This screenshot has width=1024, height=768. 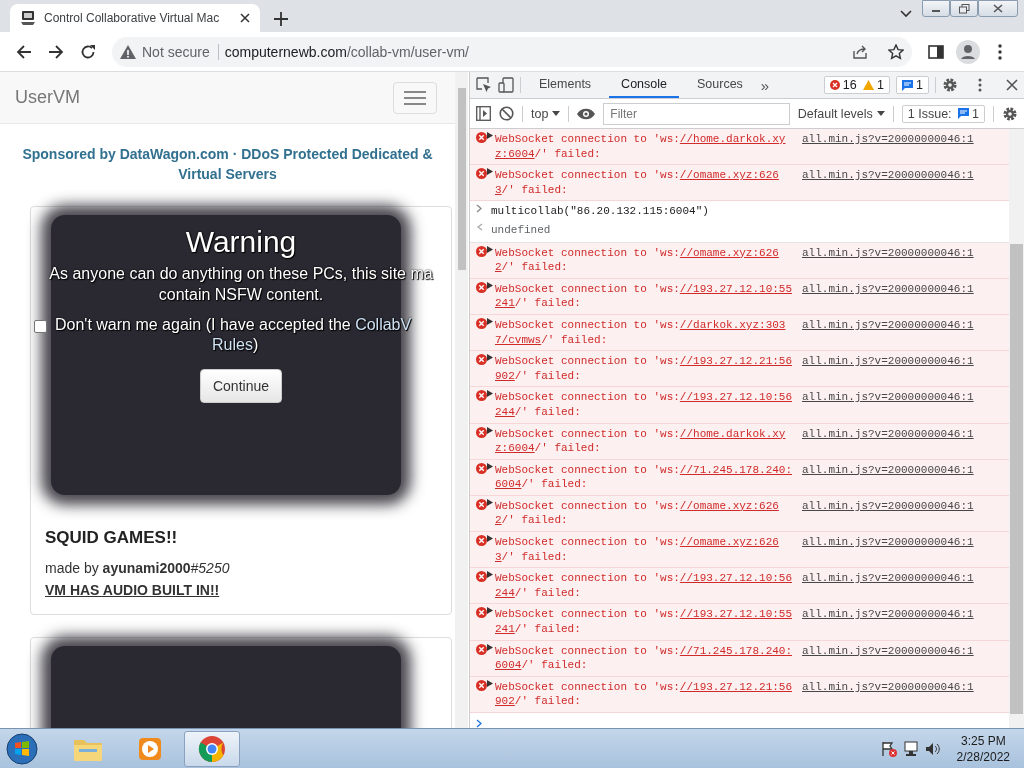 What do you see at coordinates (518, 339) in the screenshot?
I see `url-link: 7/cvmws` at bounding box center [518, 339].